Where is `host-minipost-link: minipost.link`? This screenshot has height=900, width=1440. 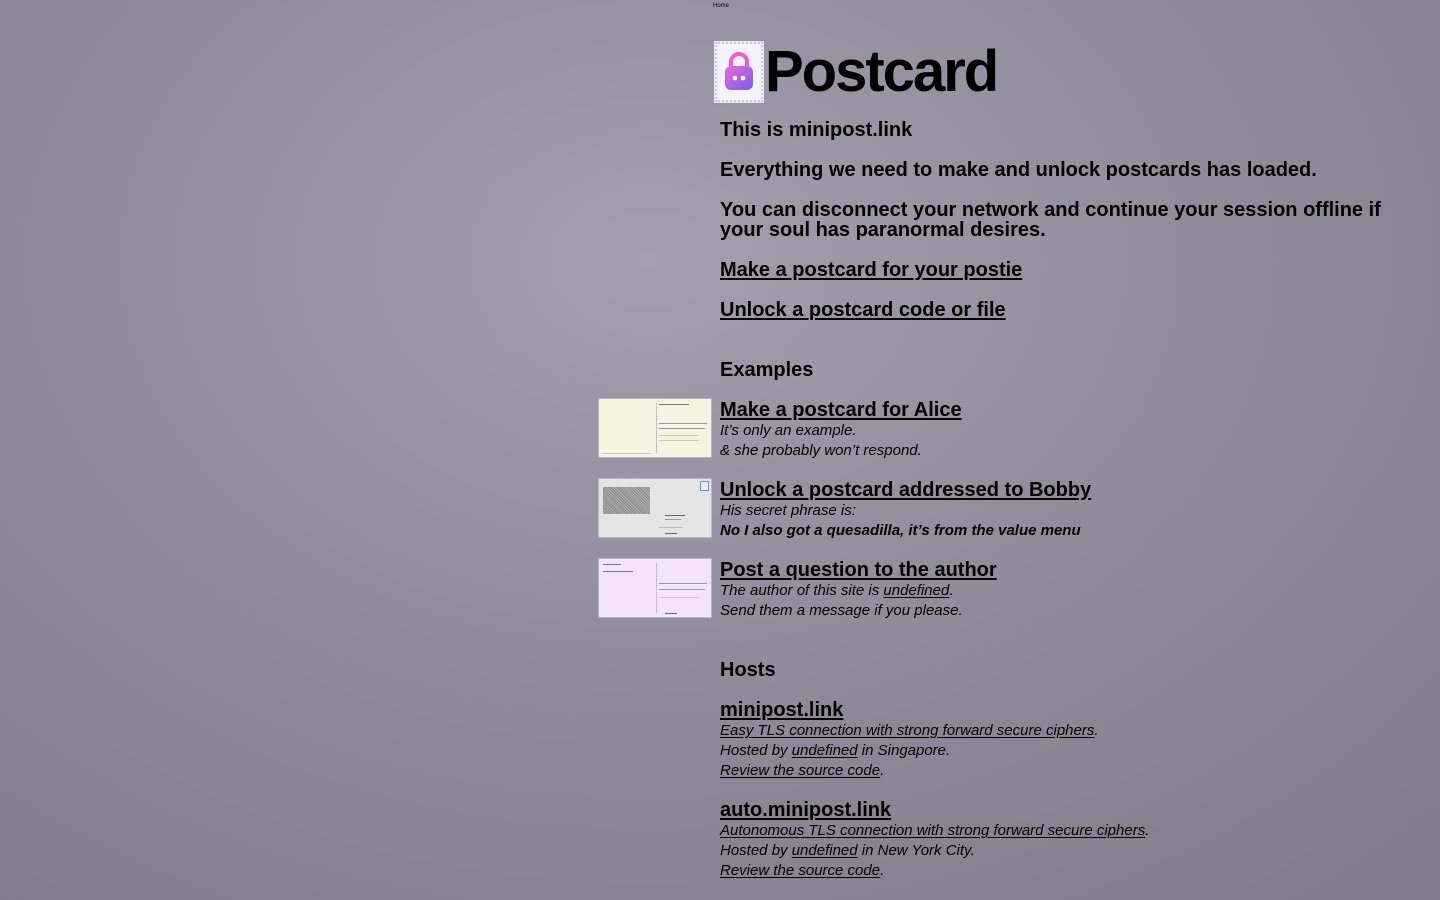
host-minipost-link: minipost.link is located at coordinates (781, 710).